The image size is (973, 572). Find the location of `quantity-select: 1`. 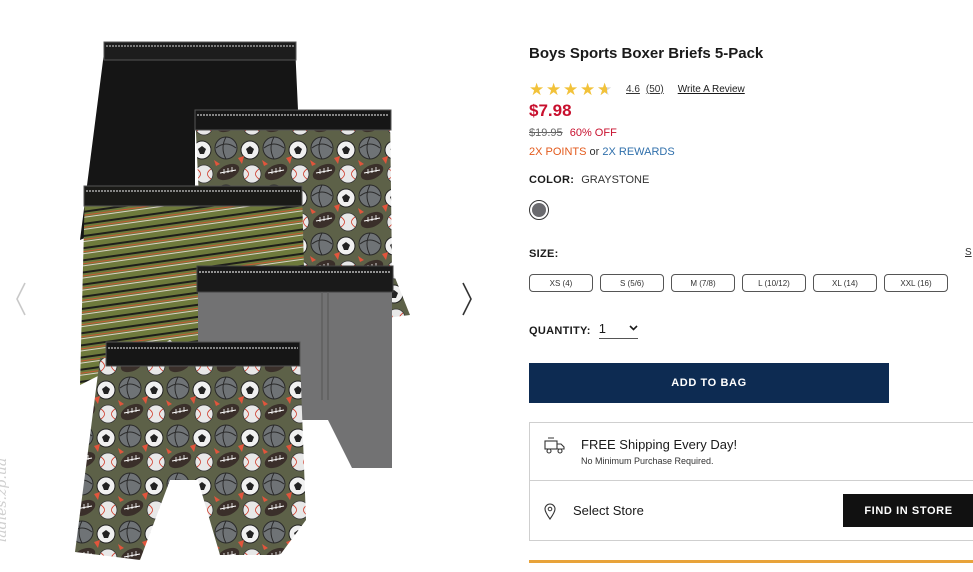

quantity-select: 1 is located at coordinates (618, 330).